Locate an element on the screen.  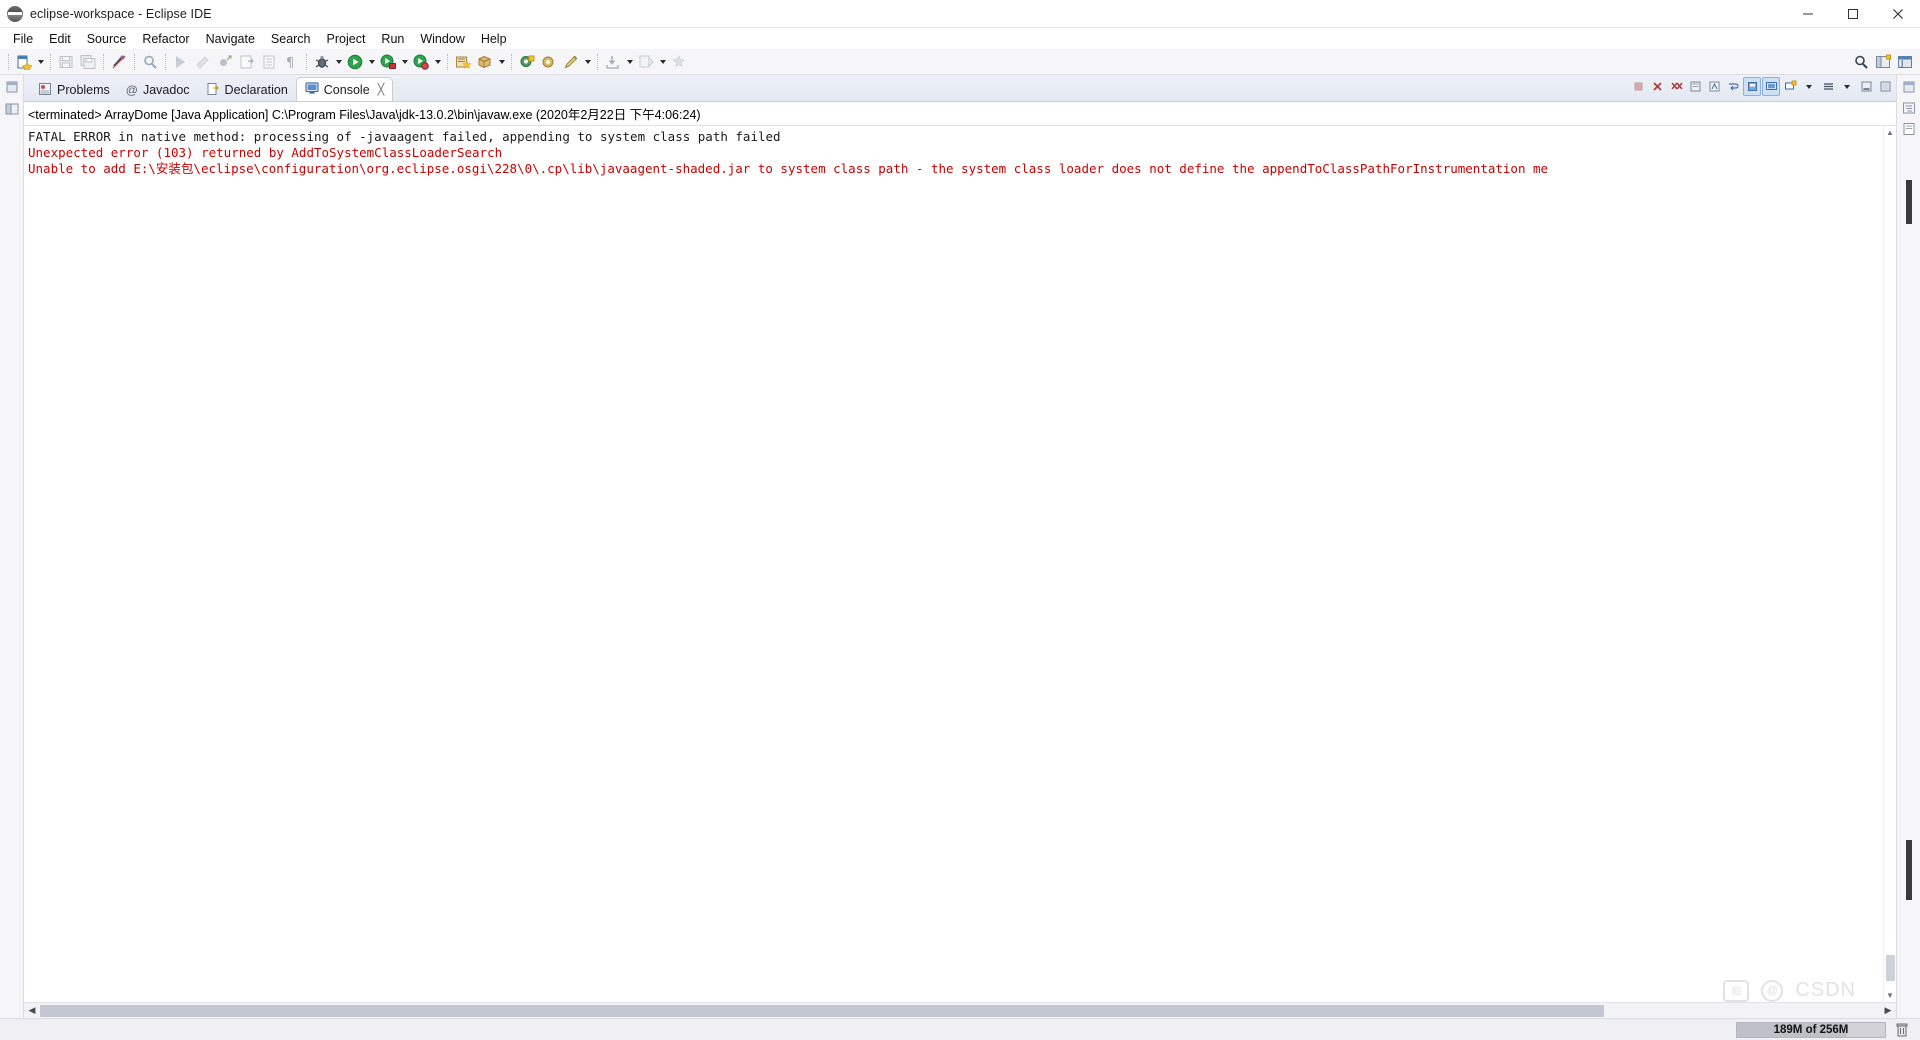
menu-item-run: Run is located at coordinates (392, 39).